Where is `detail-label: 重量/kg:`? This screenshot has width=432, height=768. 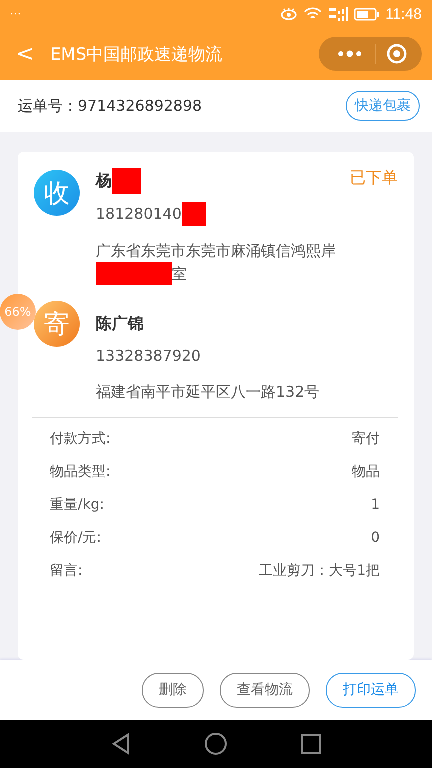 detail-label: 重量/kg: is located at coordinates (77, 505).